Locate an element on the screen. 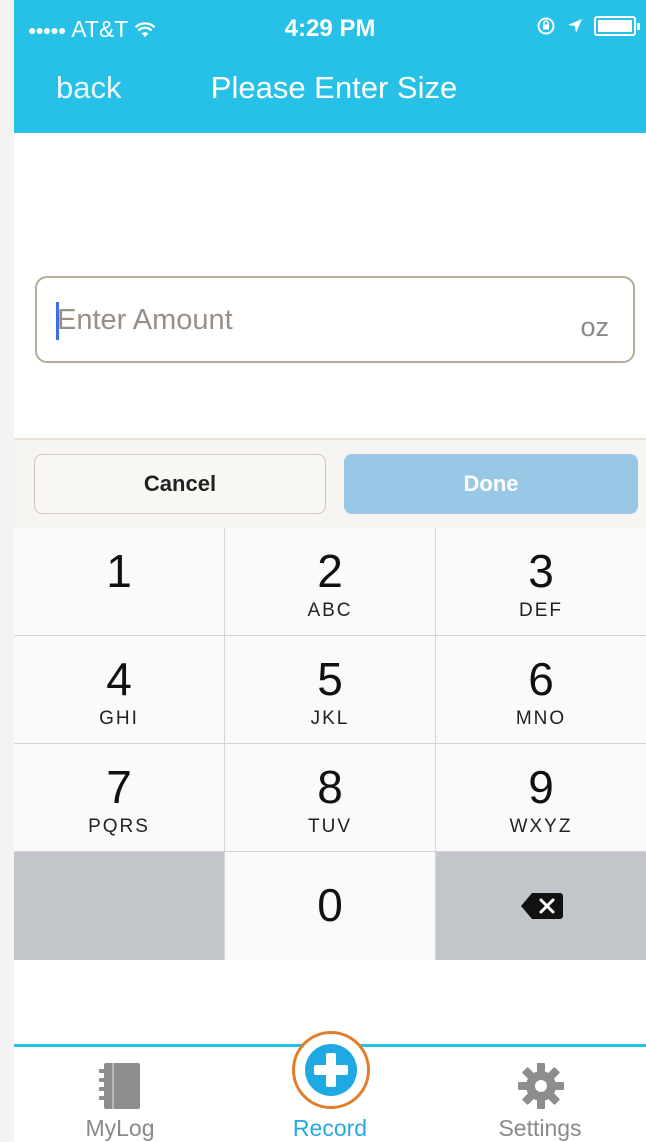  tab-label: Settings is located at coordinates (540, 1128).